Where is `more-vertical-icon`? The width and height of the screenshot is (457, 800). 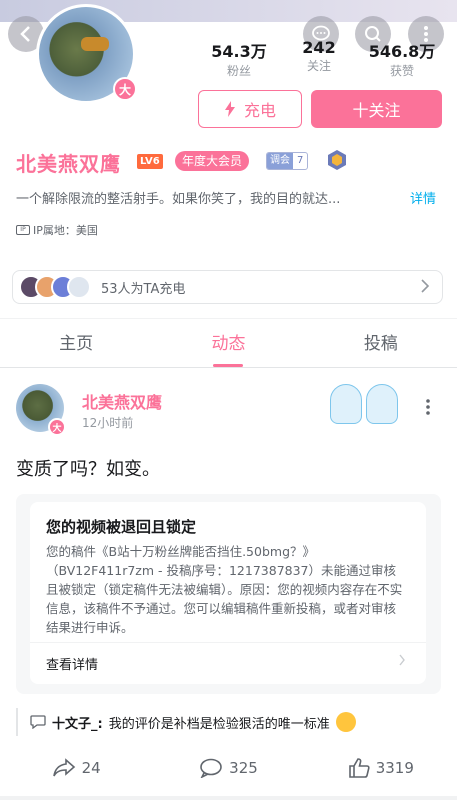 more-vertical-icon is located at coordinates (428, 407).